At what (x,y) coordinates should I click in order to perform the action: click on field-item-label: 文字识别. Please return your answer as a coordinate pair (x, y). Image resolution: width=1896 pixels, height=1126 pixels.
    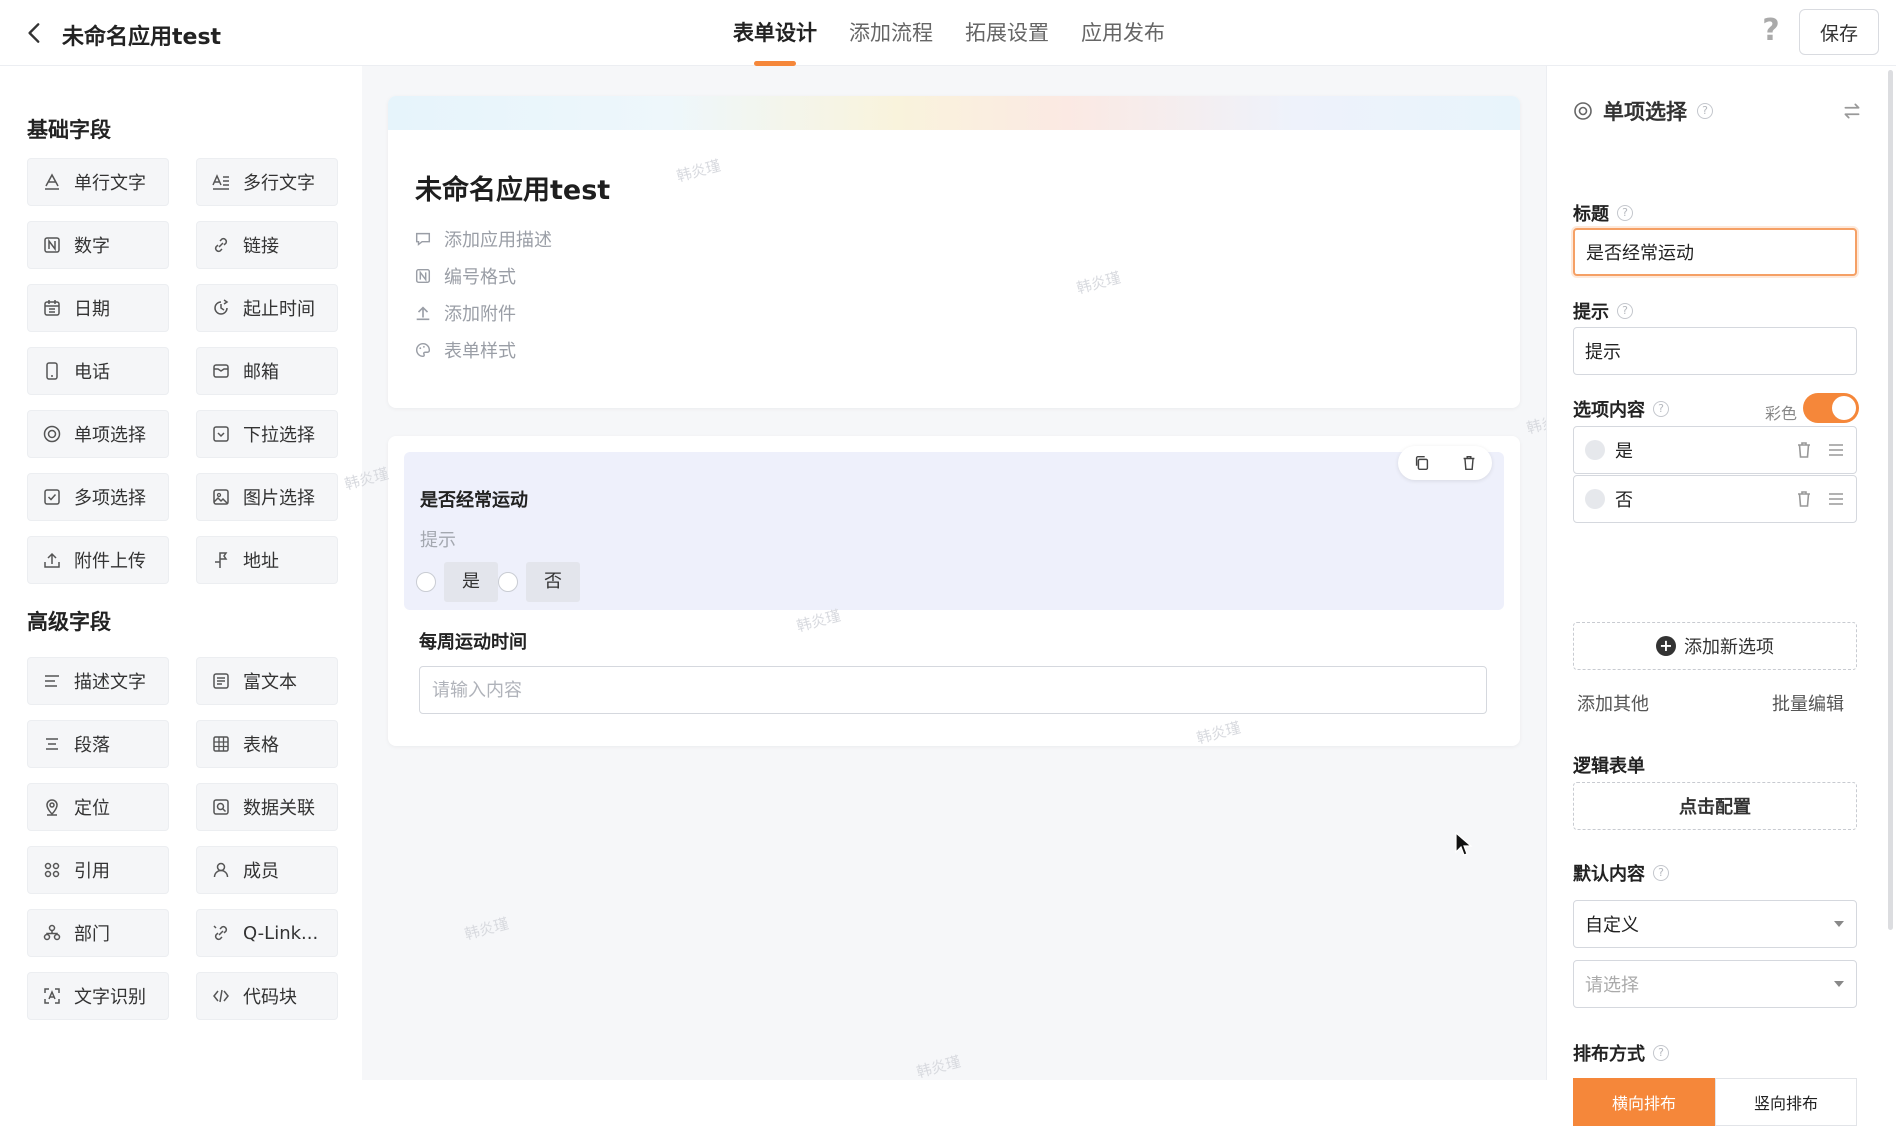
    Looking at the image, I should click on (110, 997).